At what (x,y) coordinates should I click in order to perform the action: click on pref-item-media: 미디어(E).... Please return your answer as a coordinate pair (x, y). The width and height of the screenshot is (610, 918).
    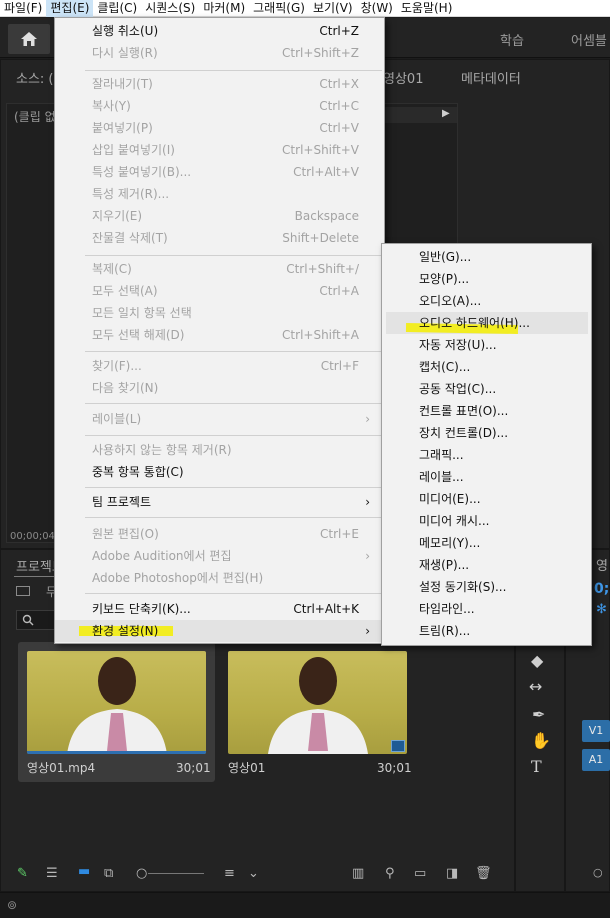
    Looking at the image, I should click on (486, 499).